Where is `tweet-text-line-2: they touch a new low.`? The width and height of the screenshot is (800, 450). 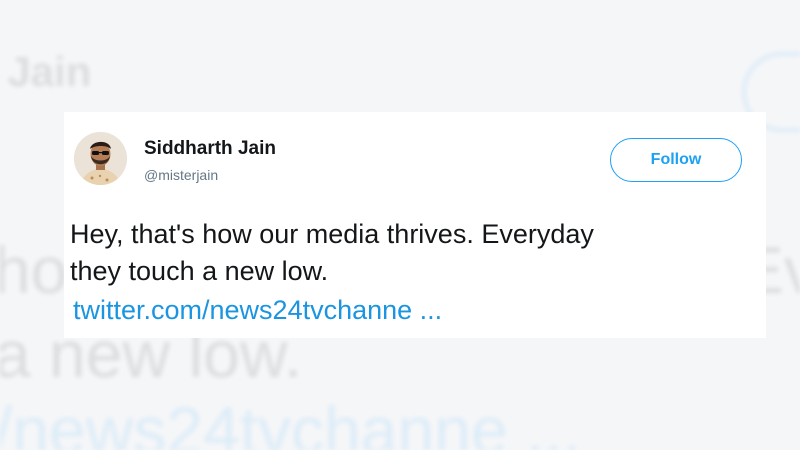 tweet-text-line-2: they touch a new low. is located at coordinates (199, 271).